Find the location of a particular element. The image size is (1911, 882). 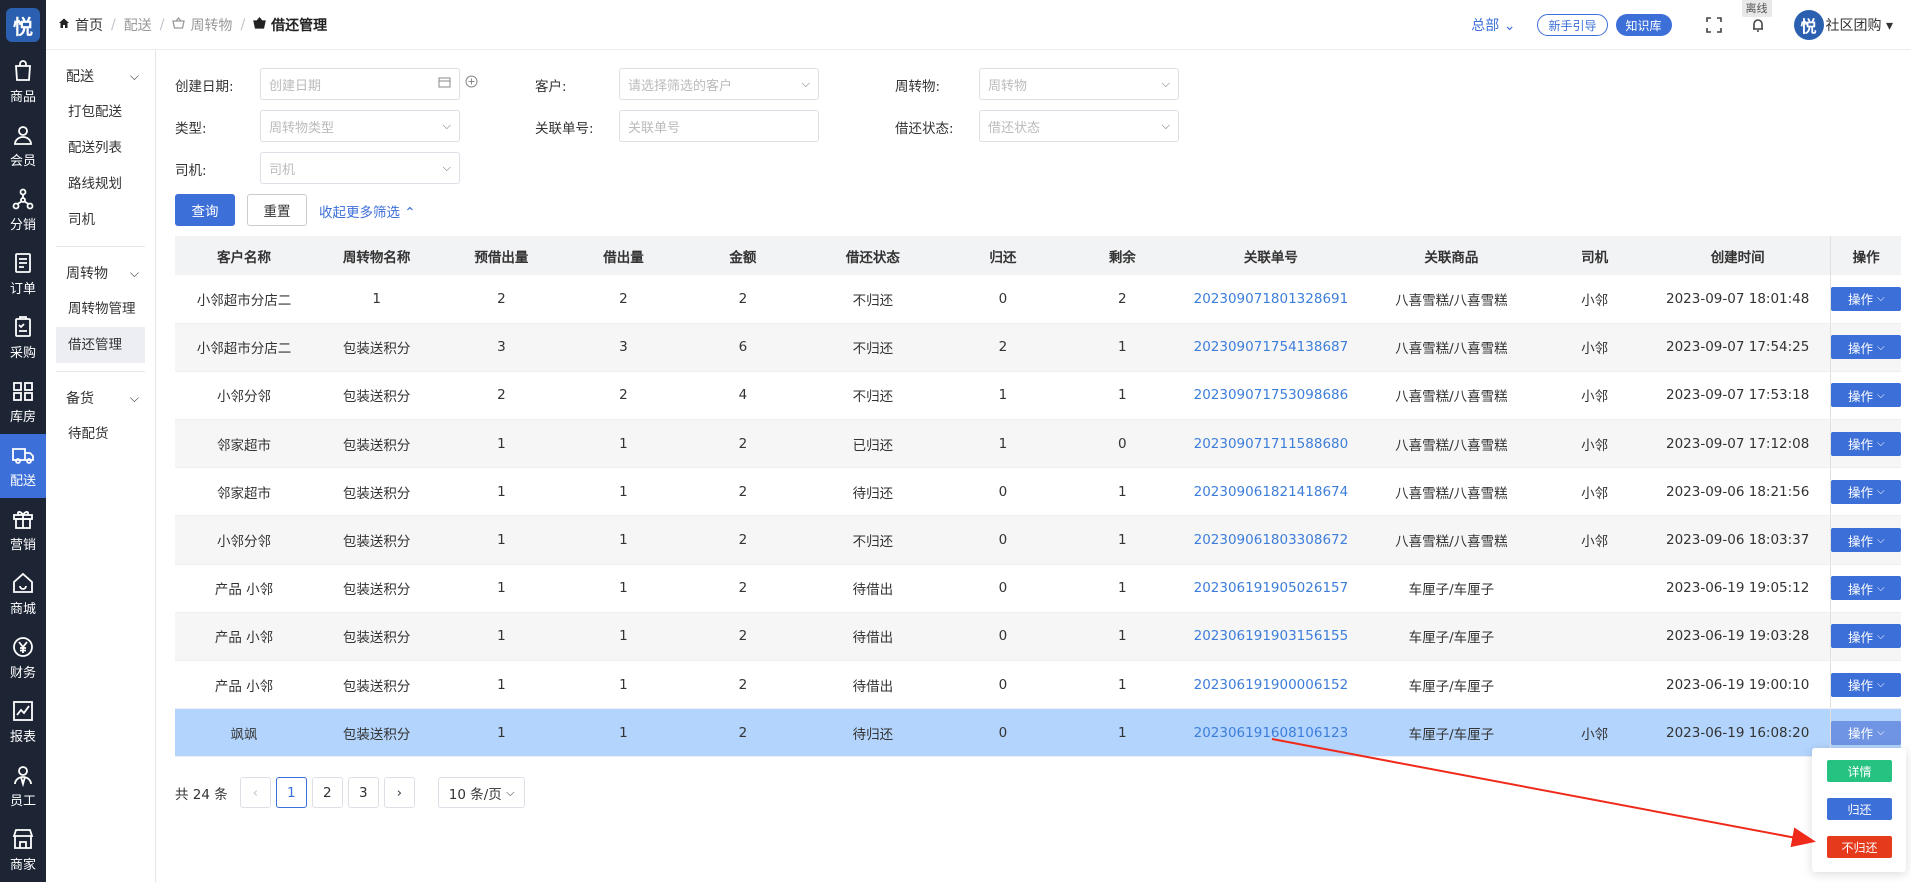

reset-button: 重置 is located at coordinates (277, 210).